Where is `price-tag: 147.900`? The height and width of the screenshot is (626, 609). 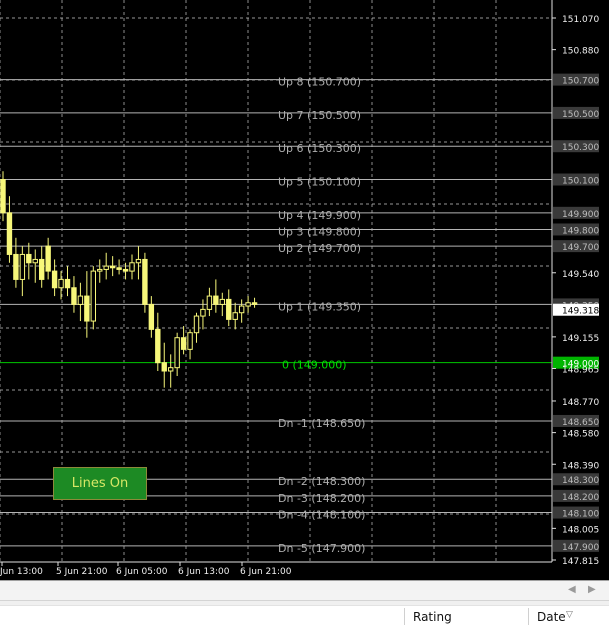
price-tag: 147.900 is located at coordinates (580, 548).